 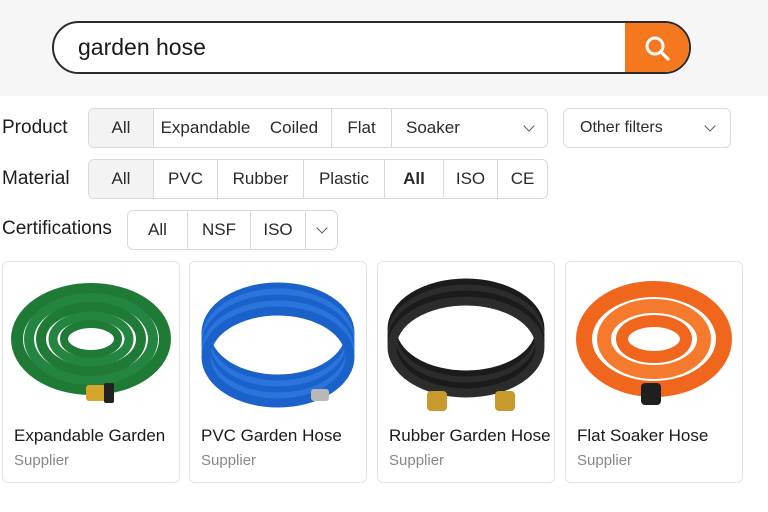 What do you see at coordinates (339, 47) in the screenshot?
I see `search-input` at bounding box center [339, 47].